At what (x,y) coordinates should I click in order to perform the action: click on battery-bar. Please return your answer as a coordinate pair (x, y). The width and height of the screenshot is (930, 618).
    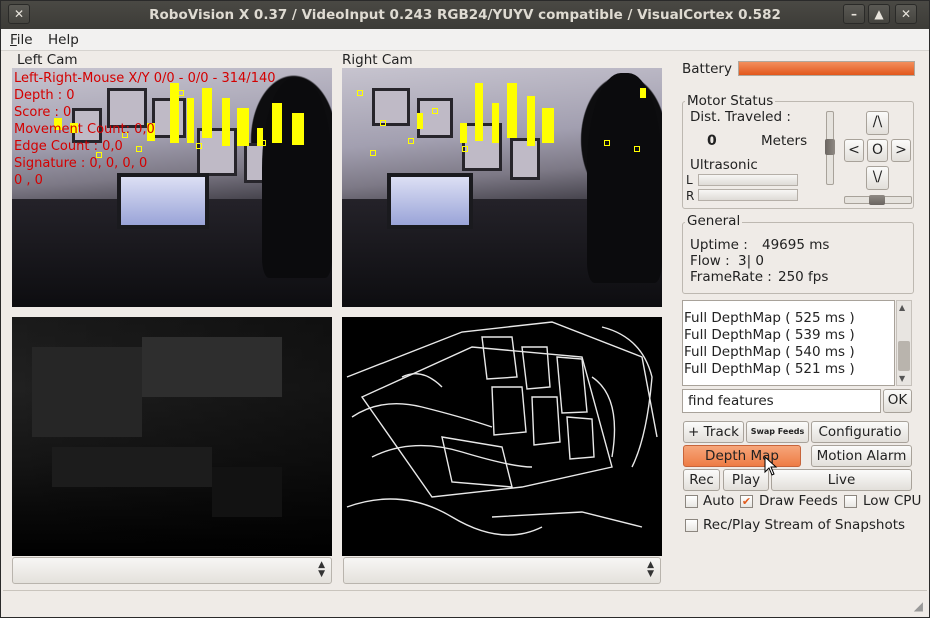
    Looking at the image, I should click on (826, 68).